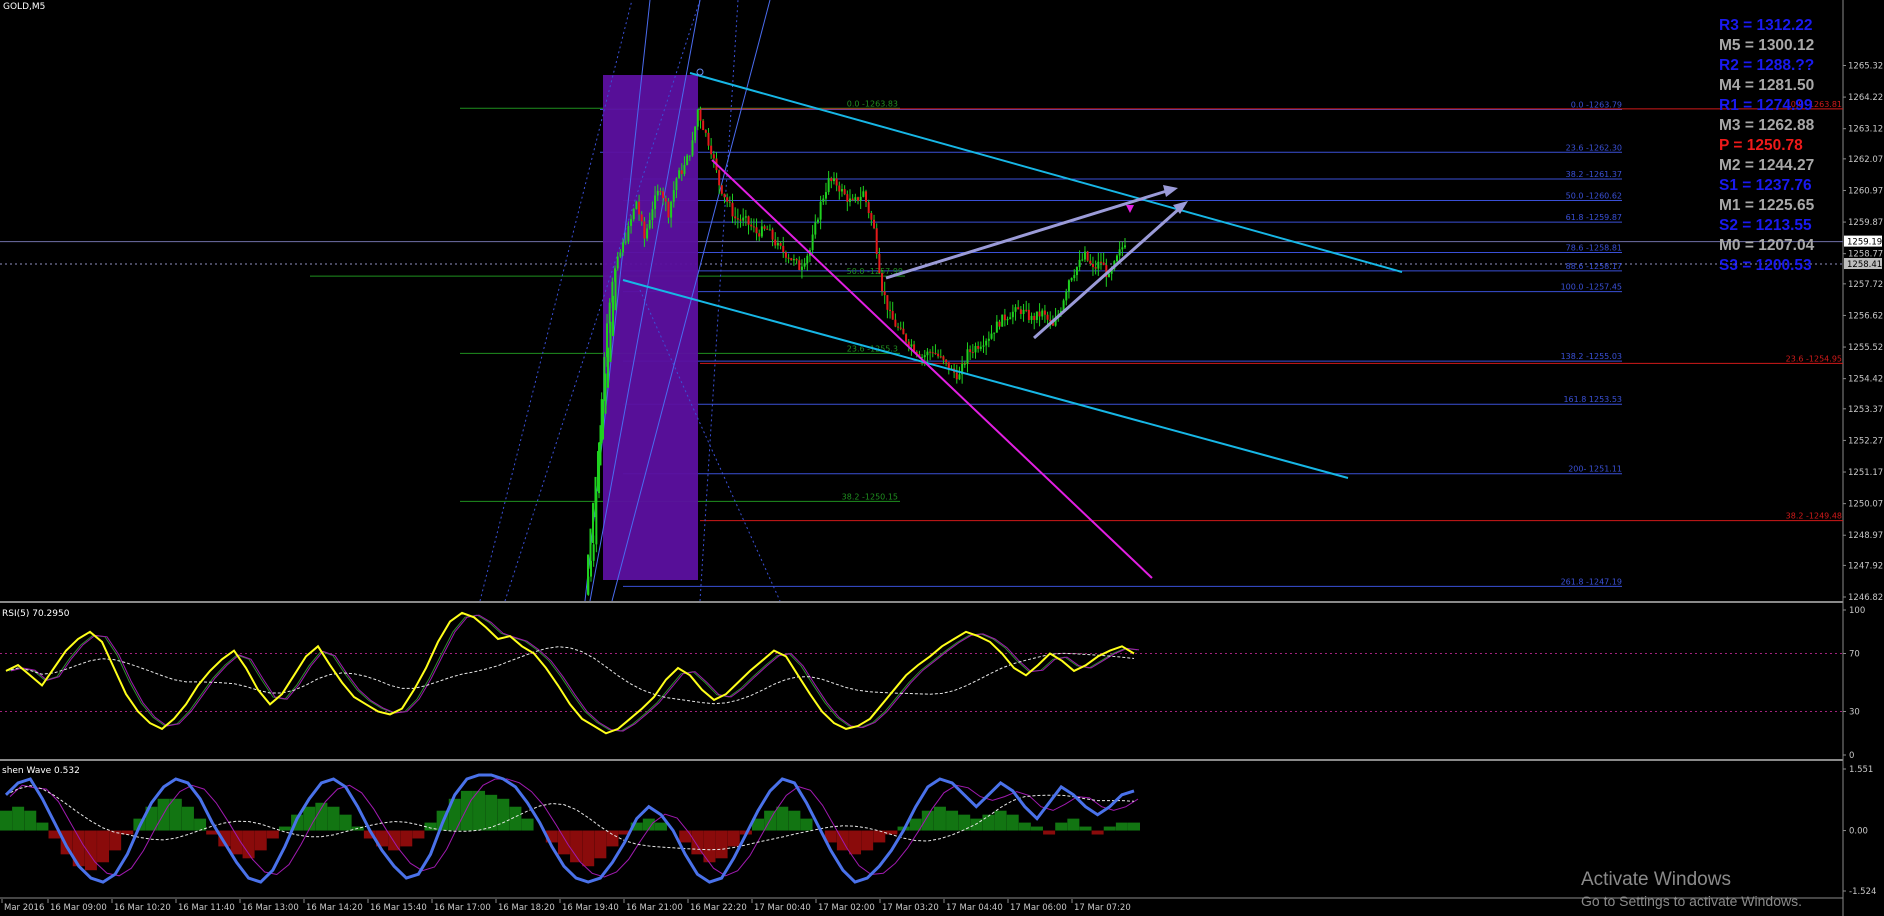  I want to click on price-tick-label: 1259.87, so click(1865, 223).